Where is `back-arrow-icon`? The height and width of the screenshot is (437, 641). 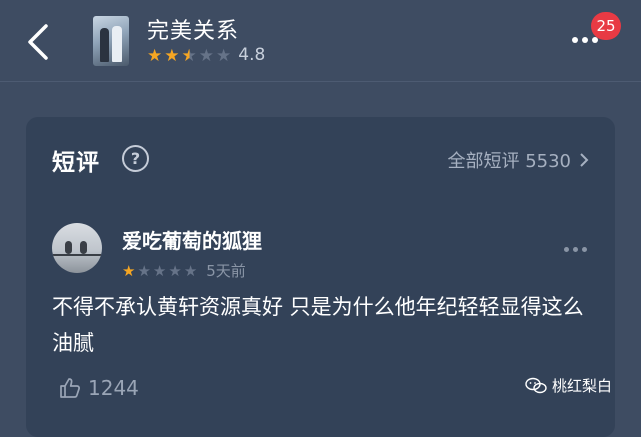
back-arrow-icon is located at coordinates (39, 42).